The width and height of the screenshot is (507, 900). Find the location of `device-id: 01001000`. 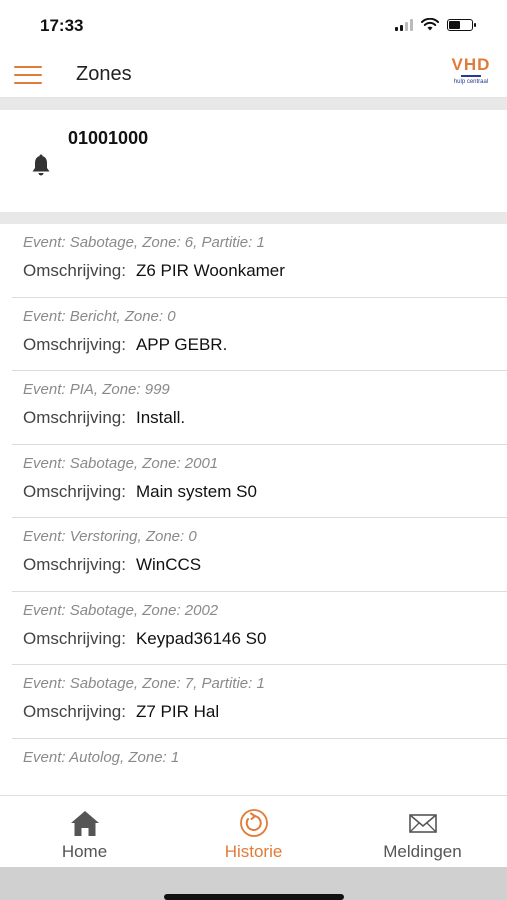

device-id: 01001000 is located at coordinates (108, 138).